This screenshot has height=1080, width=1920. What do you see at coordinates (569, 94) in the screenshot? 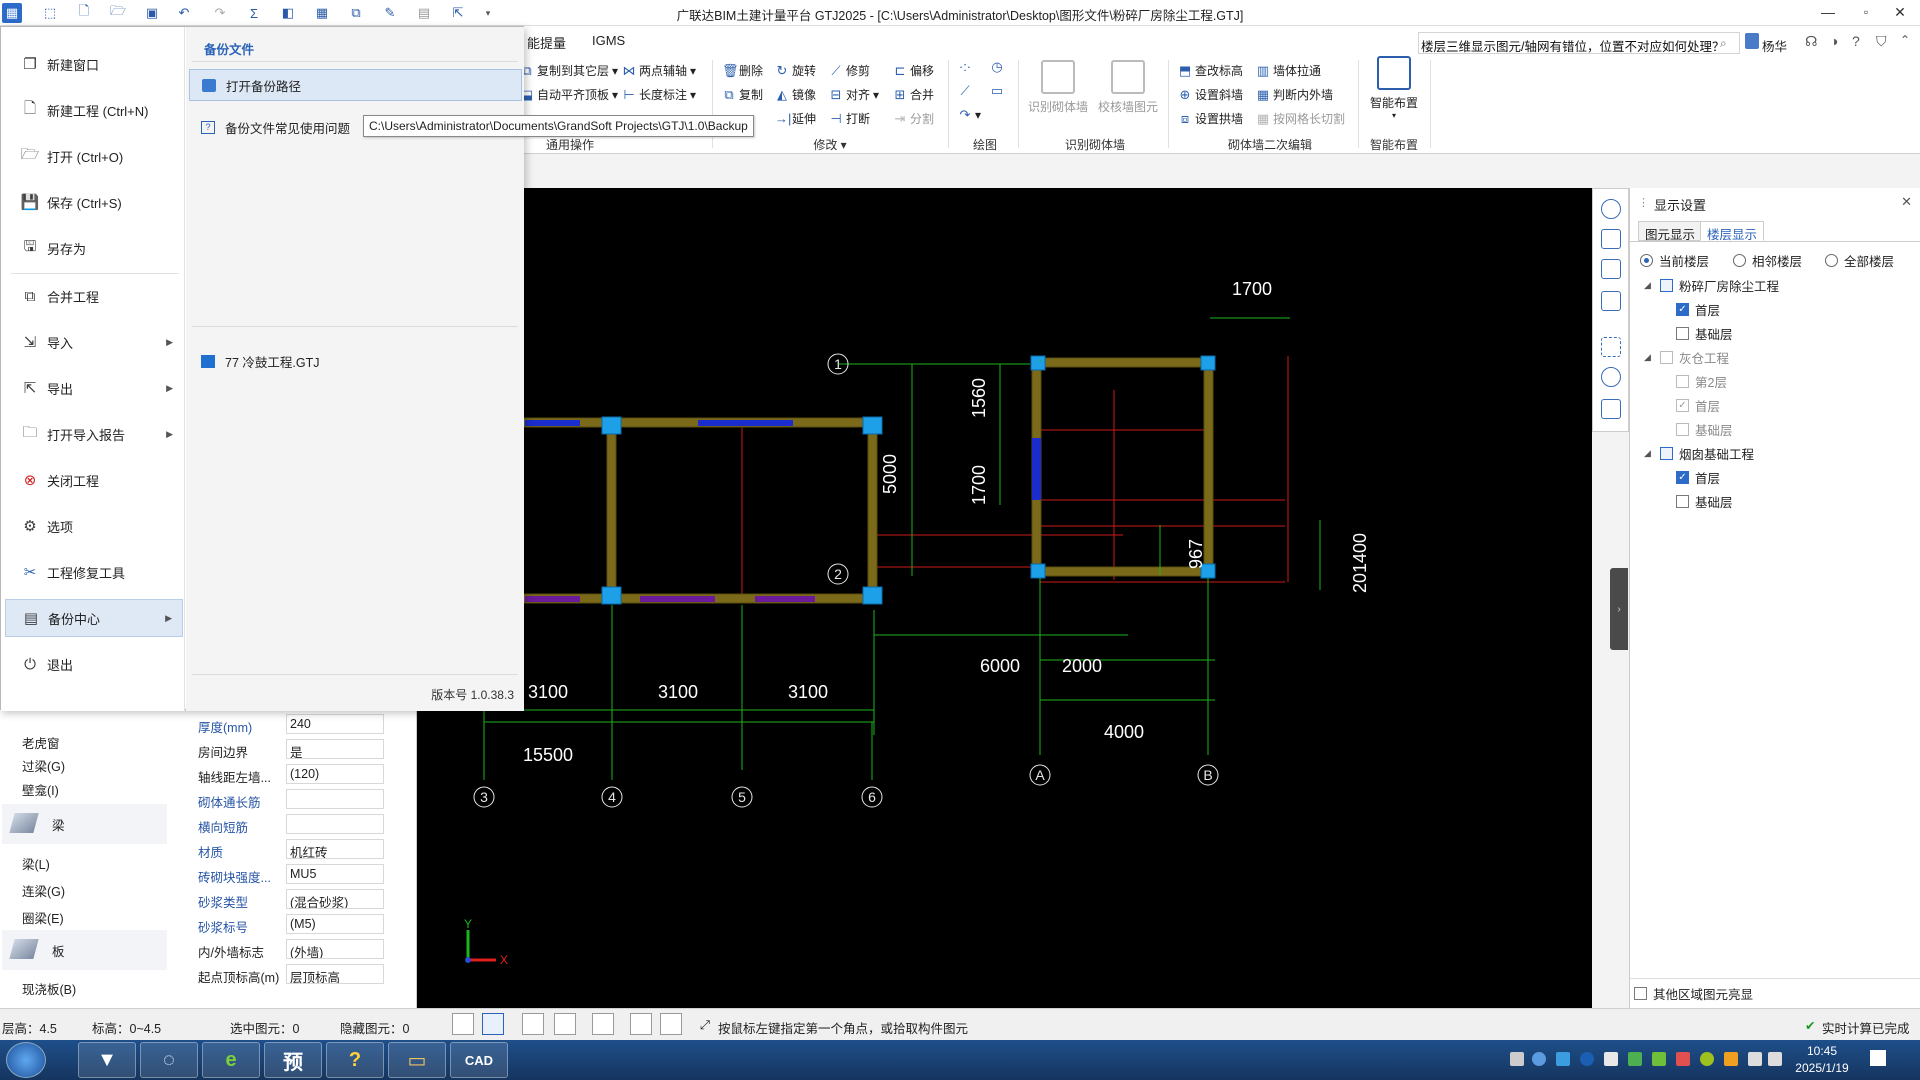
I see `auto-align-slab-button: ⬓ 自动平齐顶板 ▾` at bounding box center [569, 94].